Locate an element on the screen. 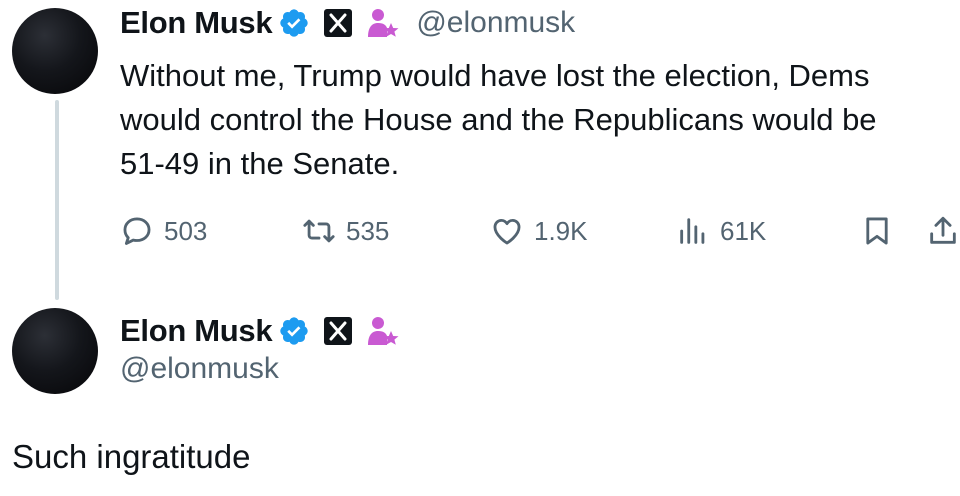  reply-author-name: Elon Musk is located at coordinates (196, 331).